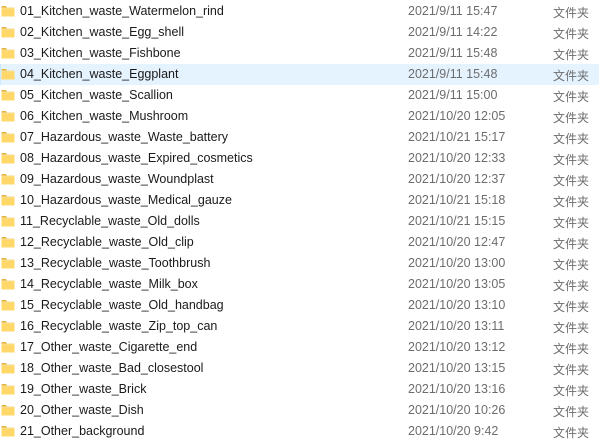 The width and height of the screenshot is (599, 445). I want to click on date-modified: 2021/10/20 13:00, so click(457, 263).